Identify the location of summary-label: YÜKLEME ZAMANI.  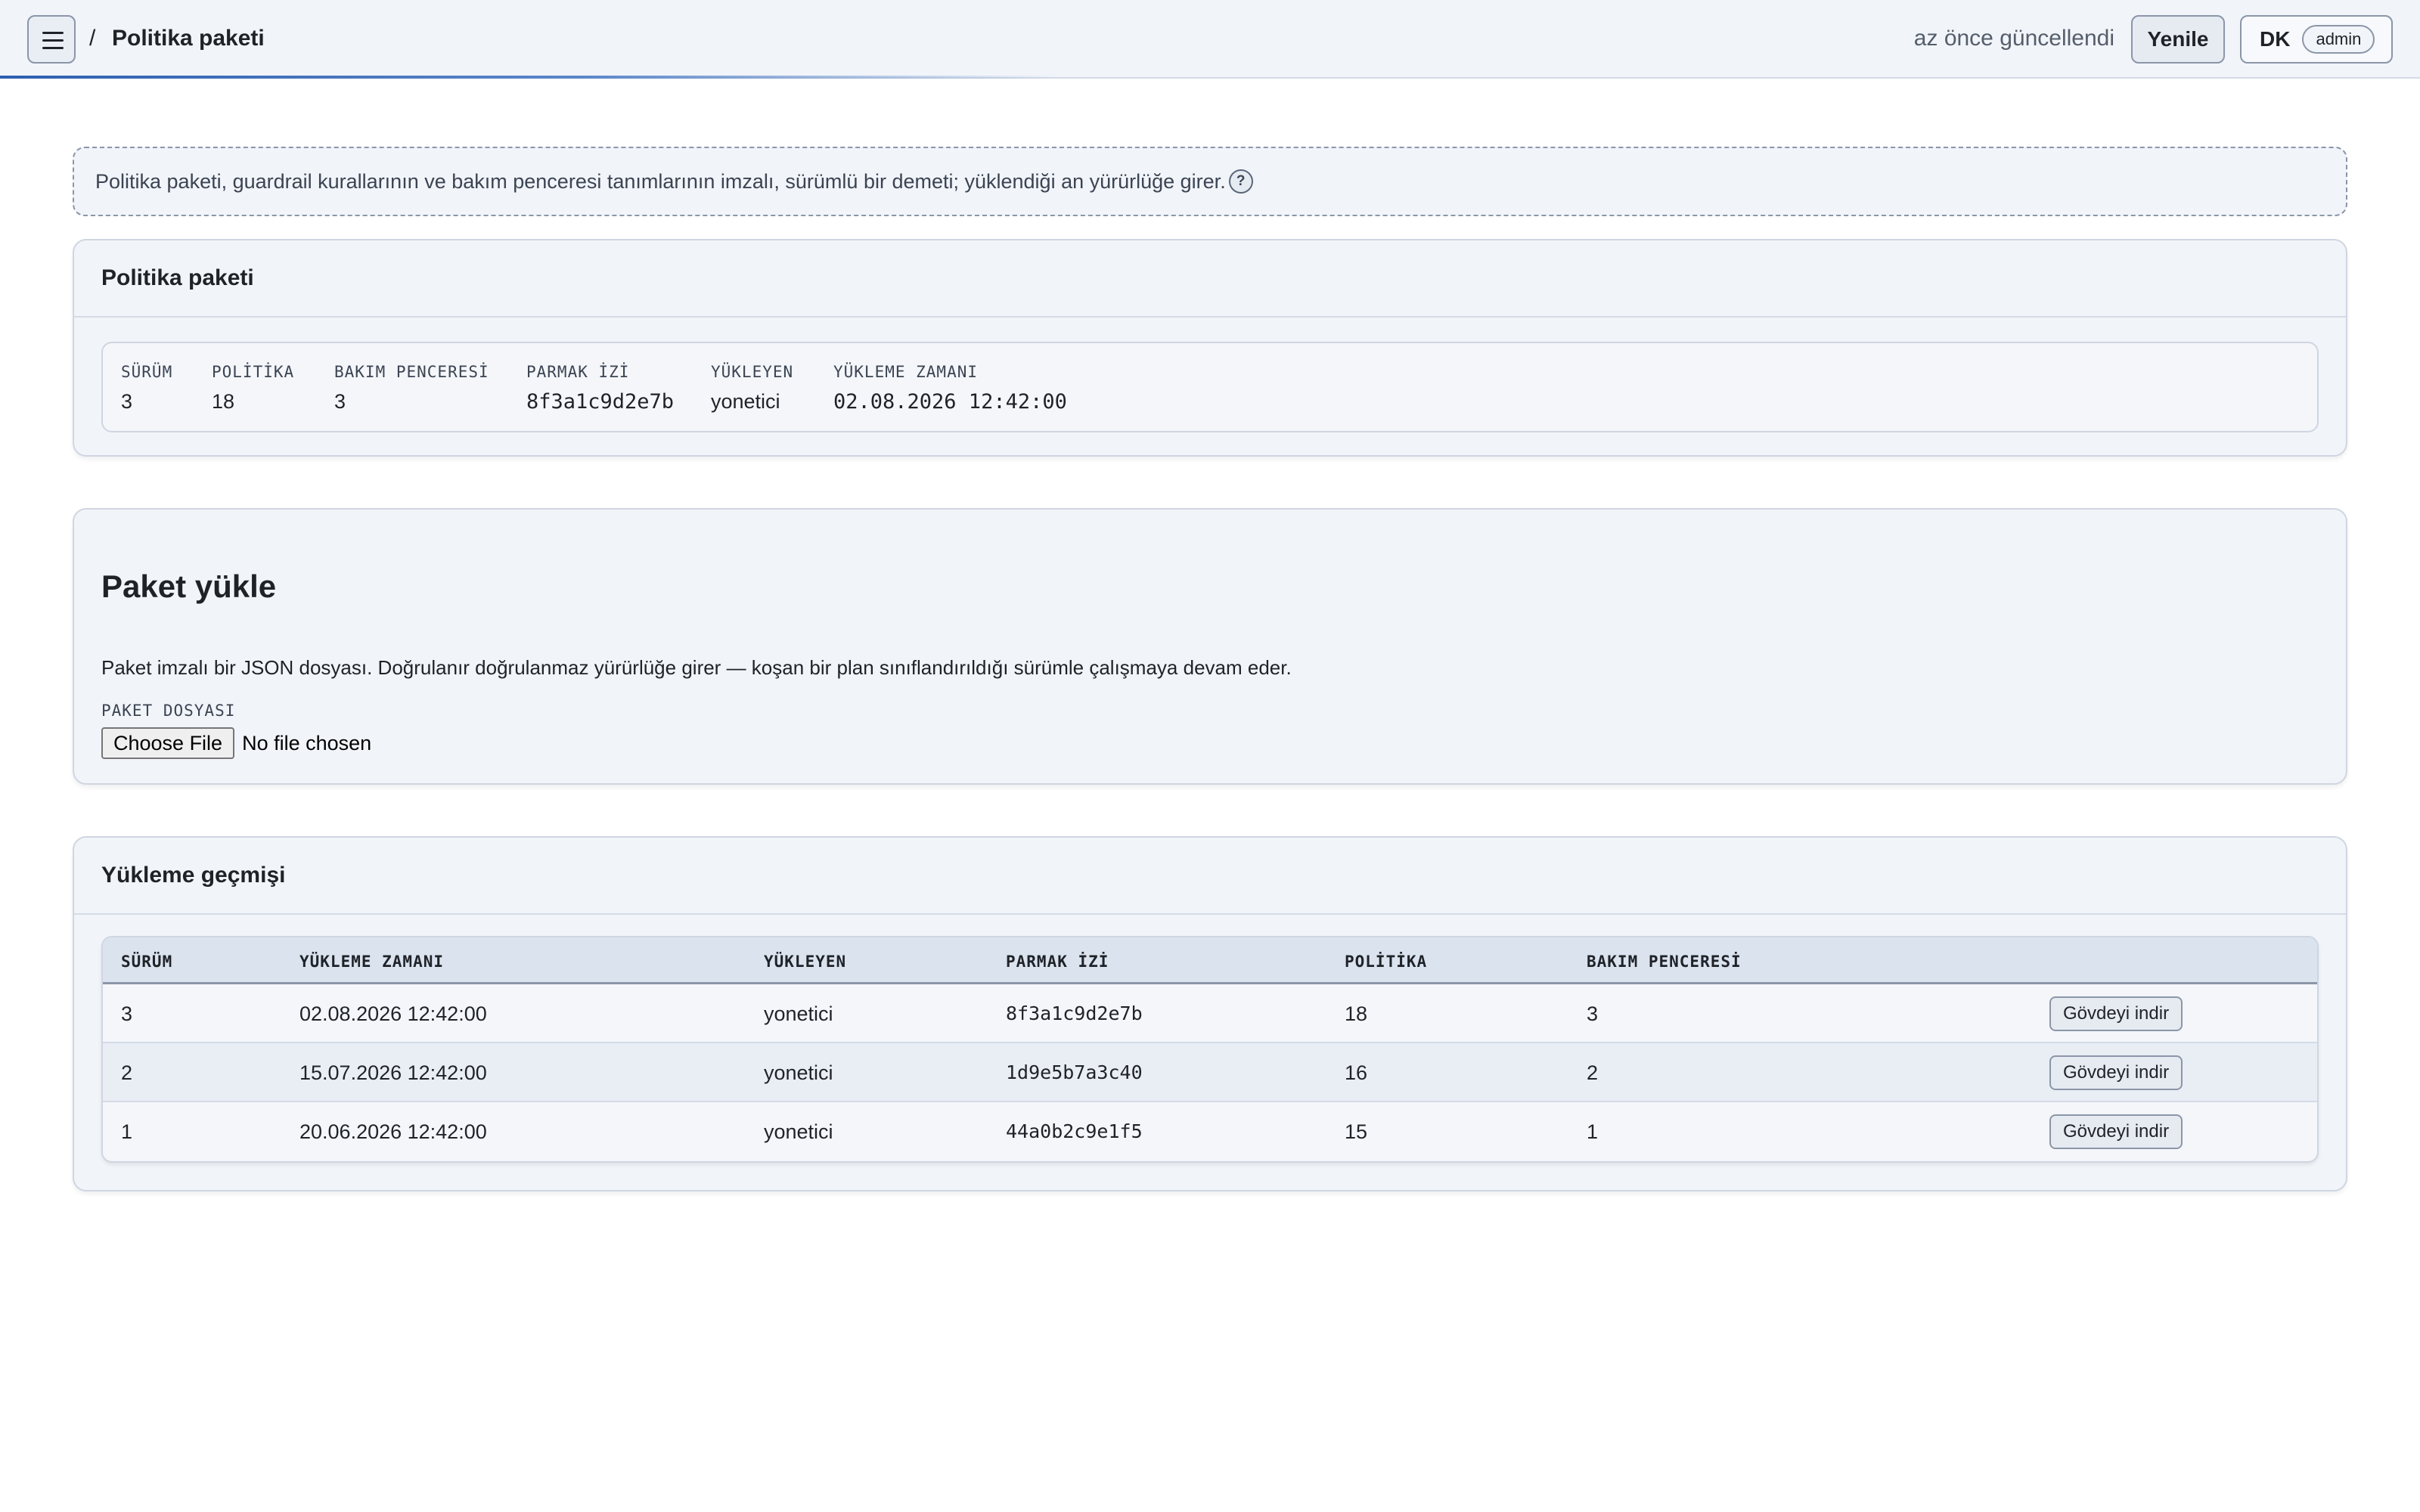
(906, 372).